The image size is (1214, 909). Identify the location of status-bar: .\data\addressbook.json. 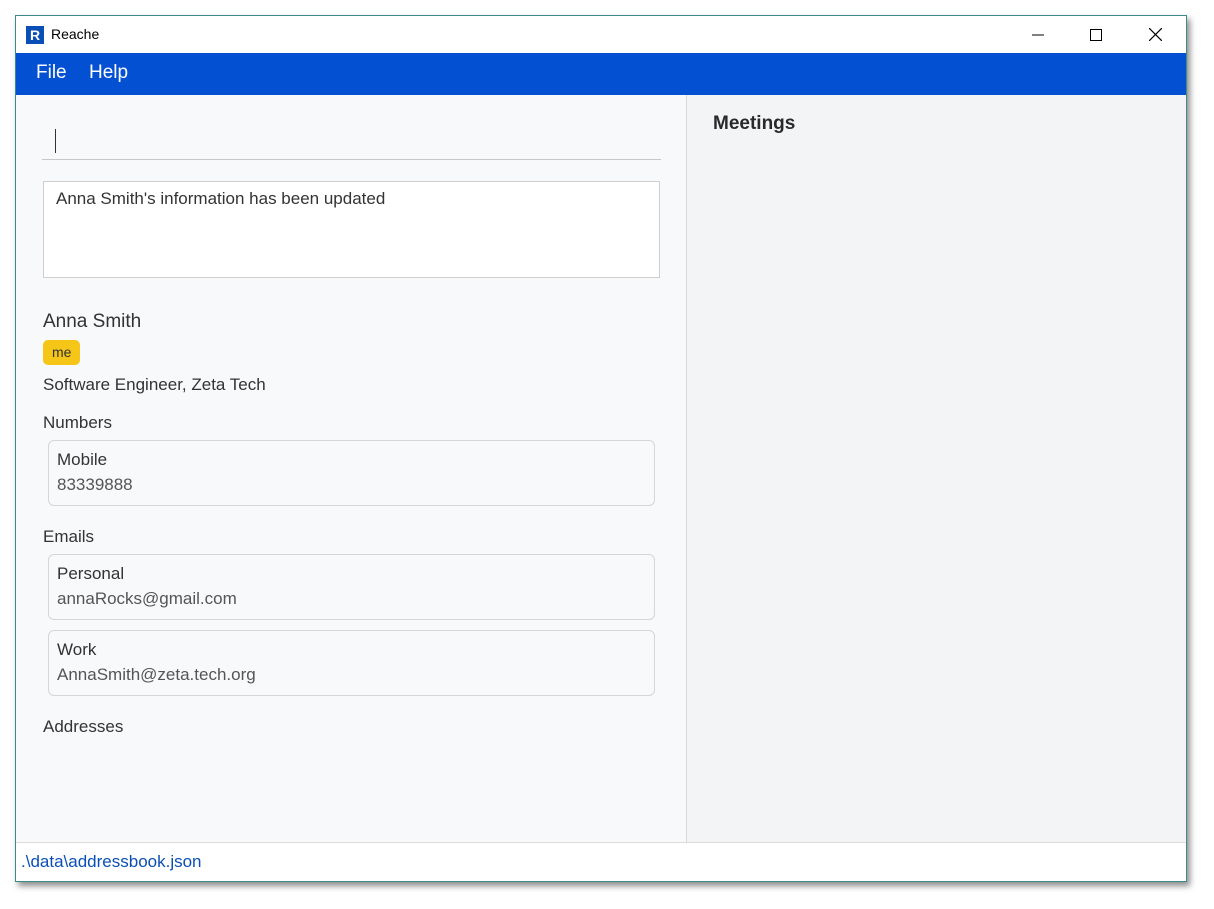
(601, 861).